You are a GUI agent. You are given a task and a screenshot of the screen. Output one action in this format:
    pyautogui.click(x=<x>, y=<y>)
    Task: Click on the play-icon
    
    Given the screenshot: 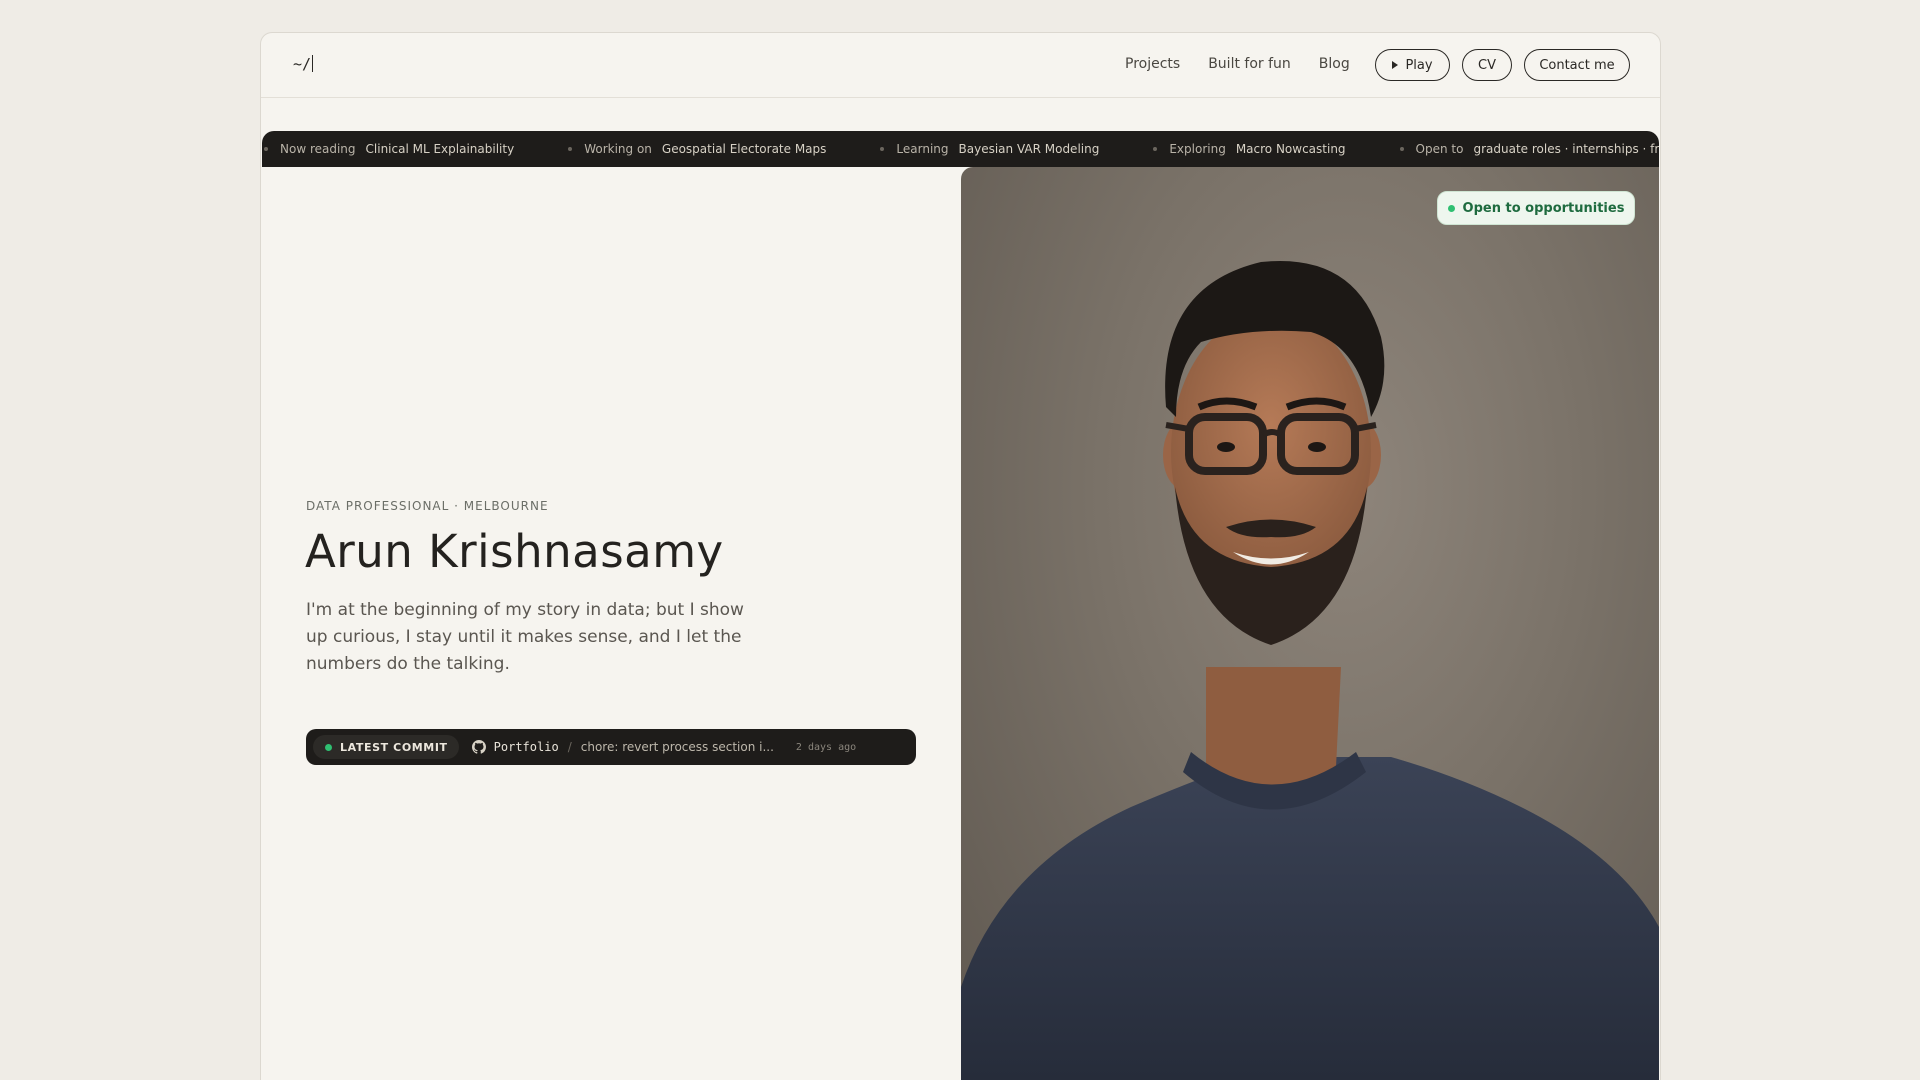 What is the action you would take?
    pyautogui.click(x=1395, y=65)
    